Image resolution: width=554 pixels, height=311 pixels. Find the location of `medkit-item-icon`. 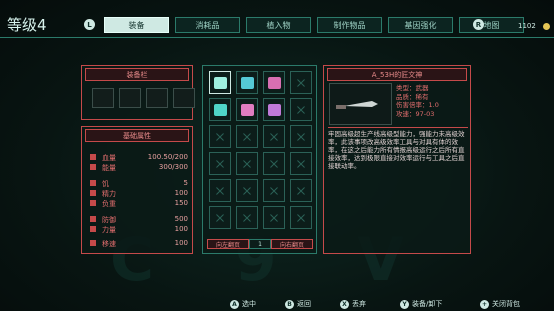

medkit-item-icon is located at coordinates (220, 110).